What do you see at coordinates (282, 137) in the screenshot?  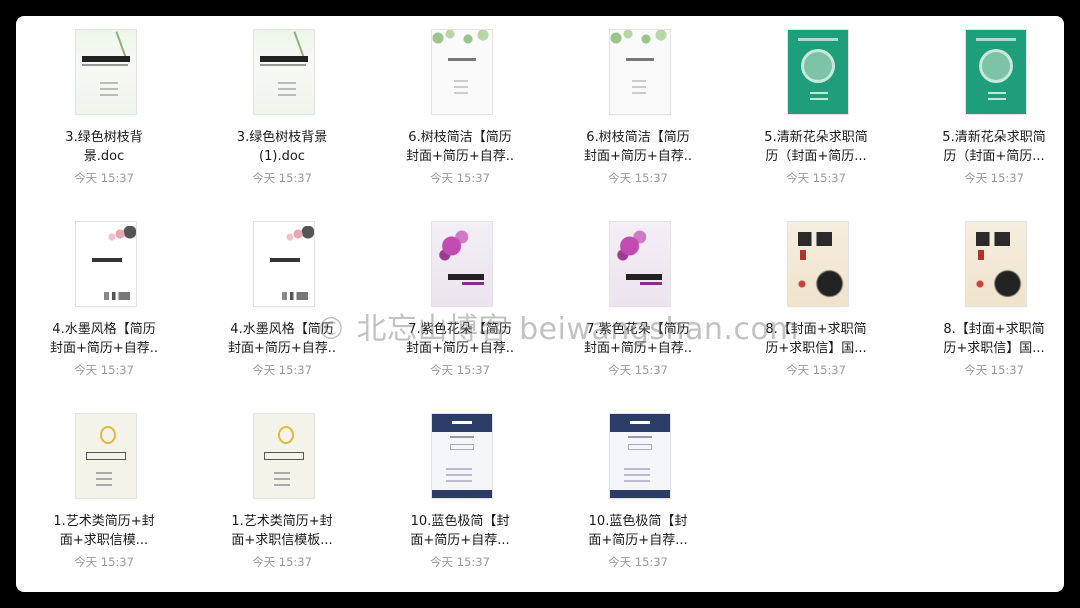 I see `file-name-line1: 3.绿色树枝背景` at bounding box center [282, 137].